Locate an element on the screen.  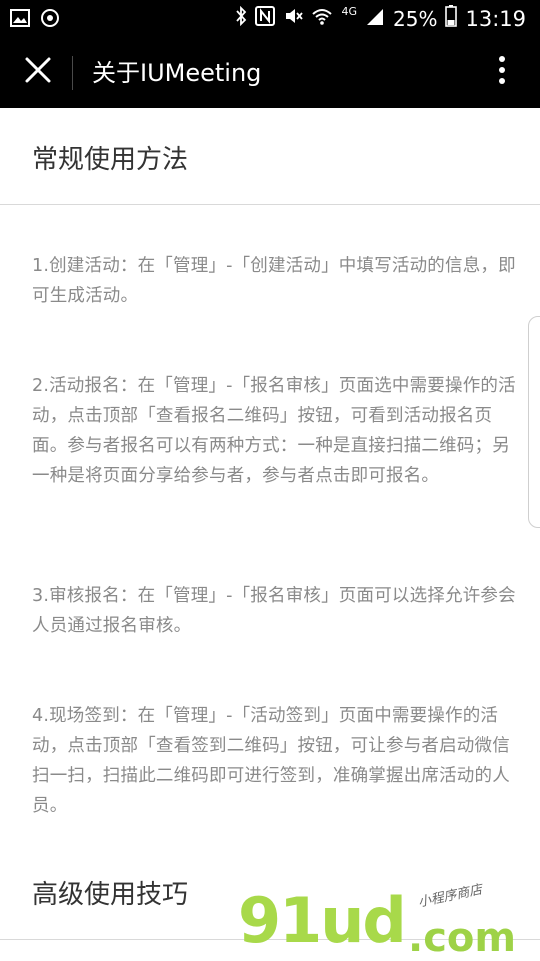
battery-percent: 25% is located at coordinates (415, 19).